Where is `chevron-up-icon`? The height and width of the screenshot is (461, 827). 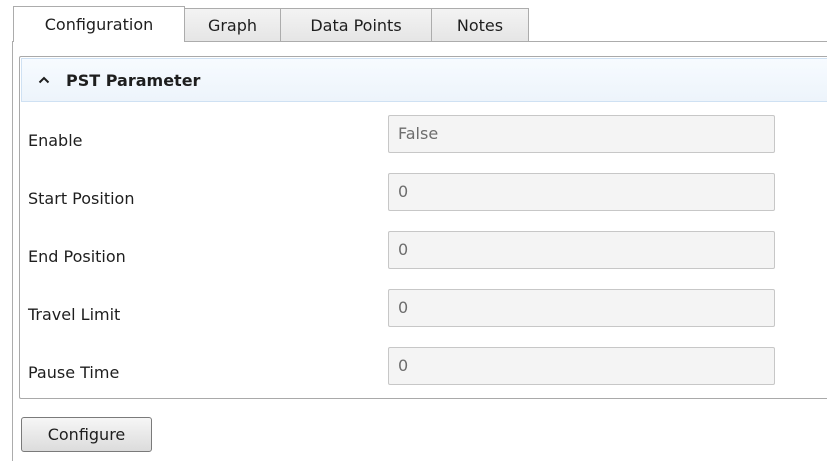
chevron-up-icon is located at coordinates (44, 80).